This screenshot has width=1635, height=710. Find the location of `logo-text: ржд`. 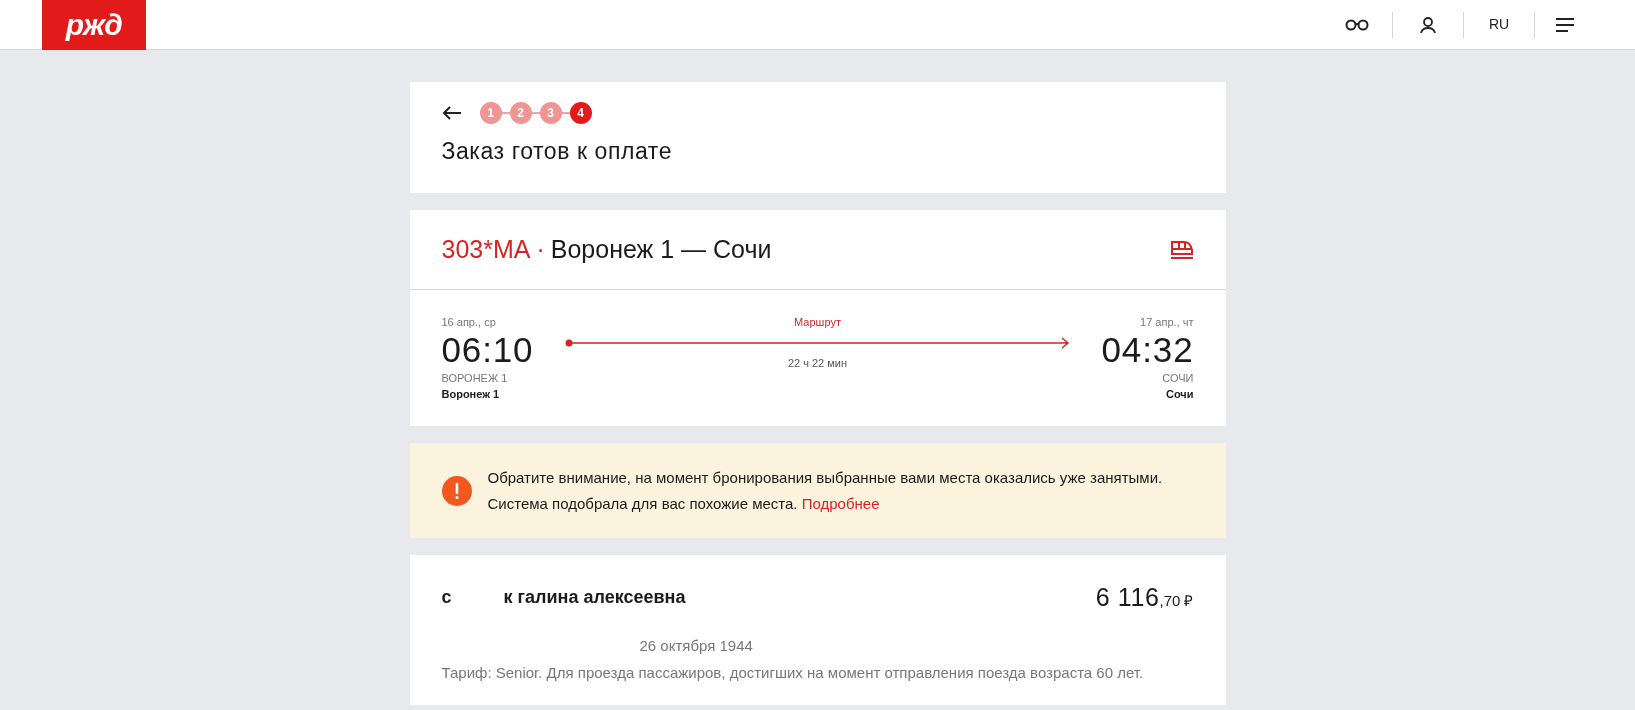

logo-text: ржд is located at coordinates (94, 25).